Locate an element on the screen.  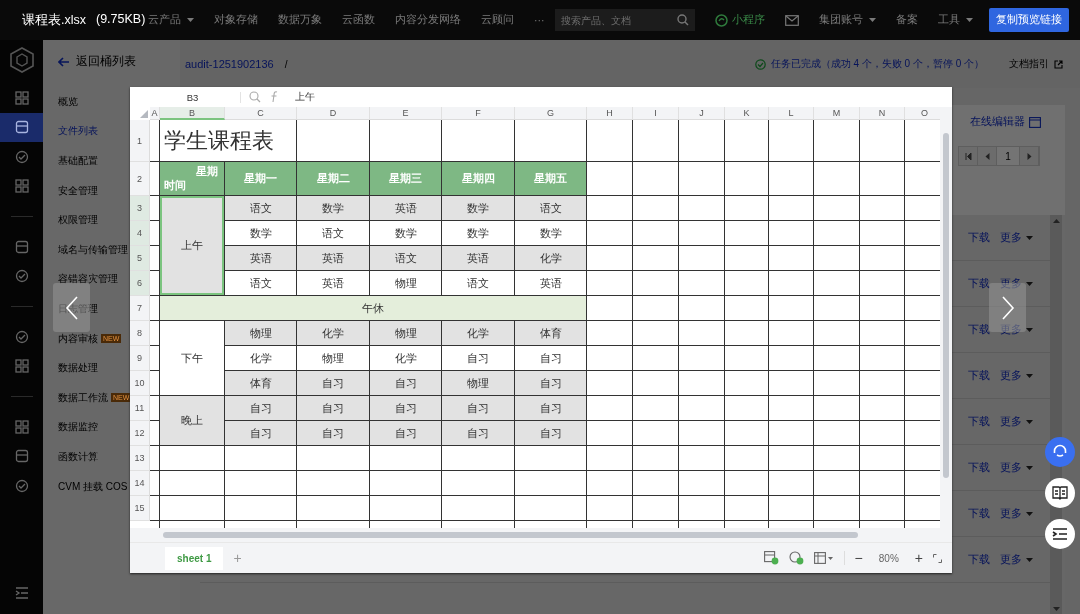
outline-button is located at coordinates (1060, 534).